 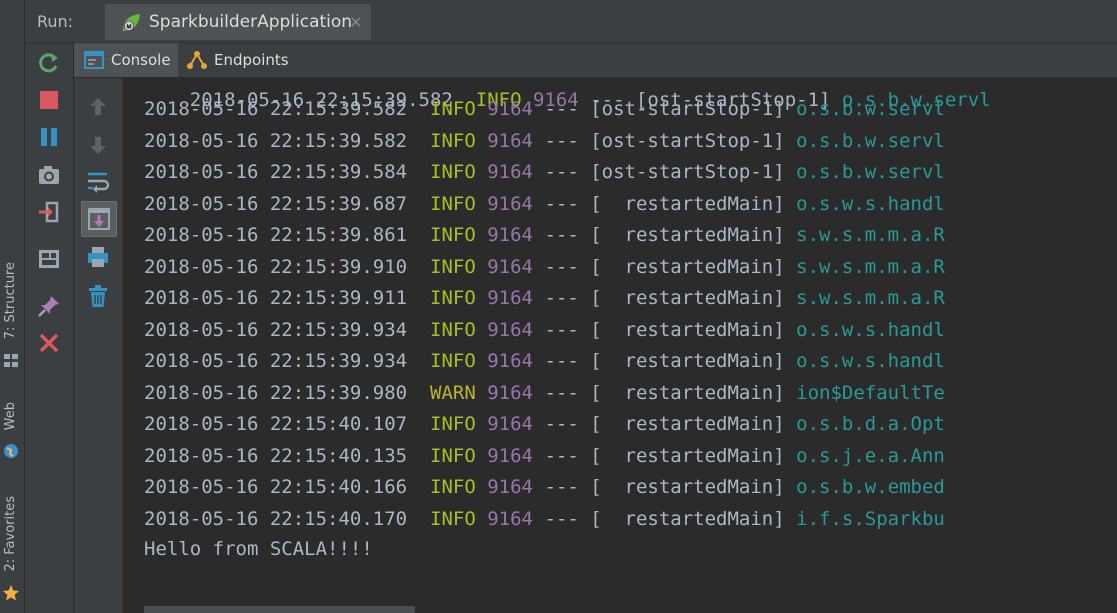 I want to click on up-arrow-icon, so click(x=98, y=107).